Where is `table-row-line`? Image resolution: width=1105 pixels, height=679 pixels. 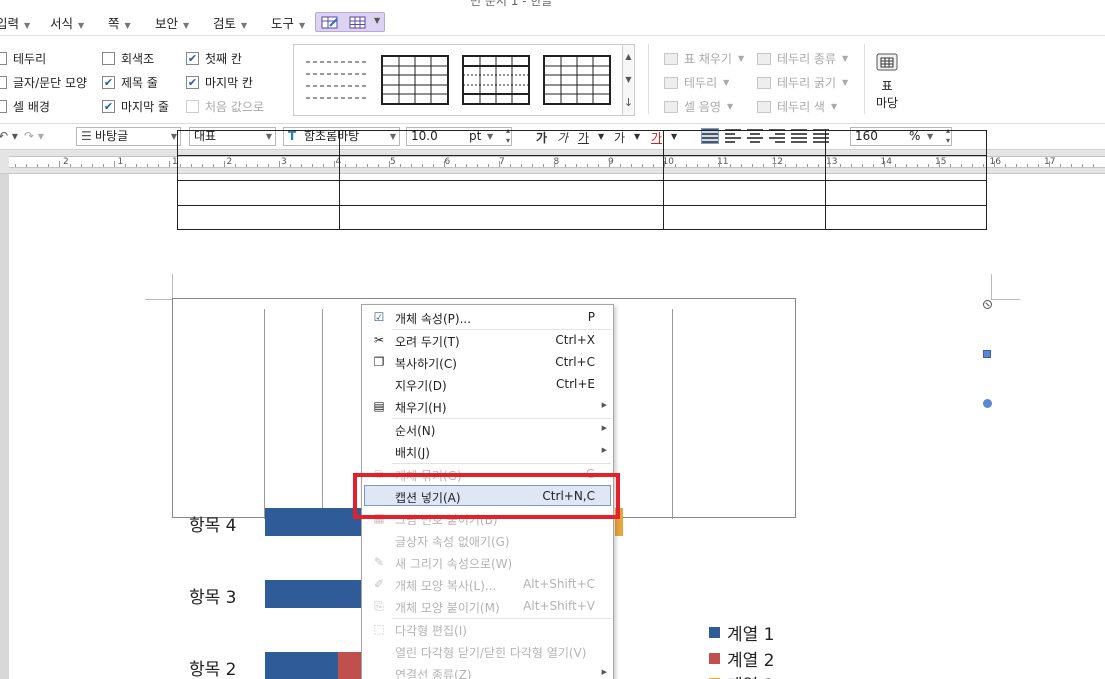 table-row-line is located at coordinates (582, 205).